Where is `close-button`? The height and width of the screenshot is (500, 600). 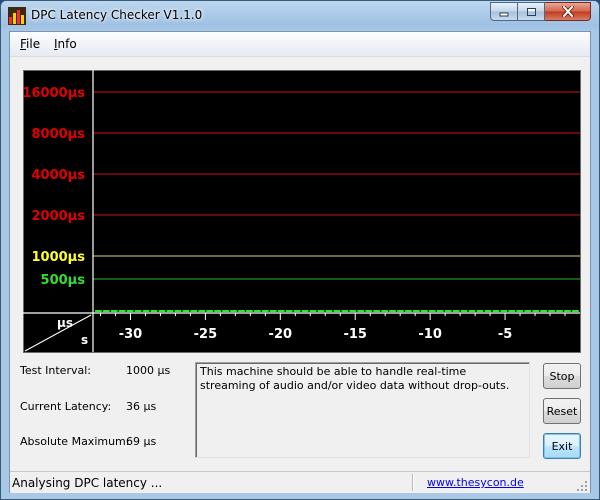
close-button is located at coordinates (568, 11).